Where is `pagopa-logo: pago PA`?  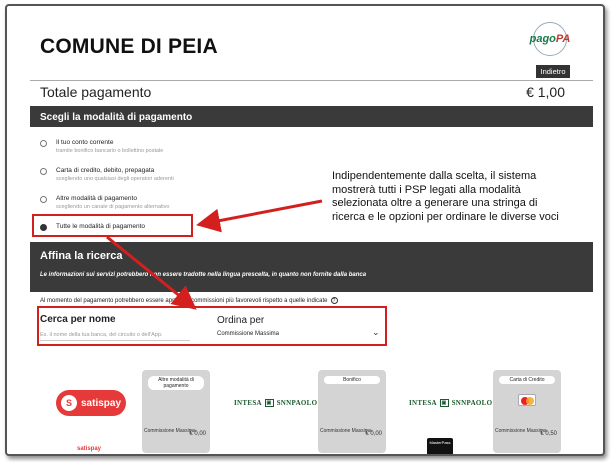
pagopa-logo: pago PA is located at coordinates (550, 39).